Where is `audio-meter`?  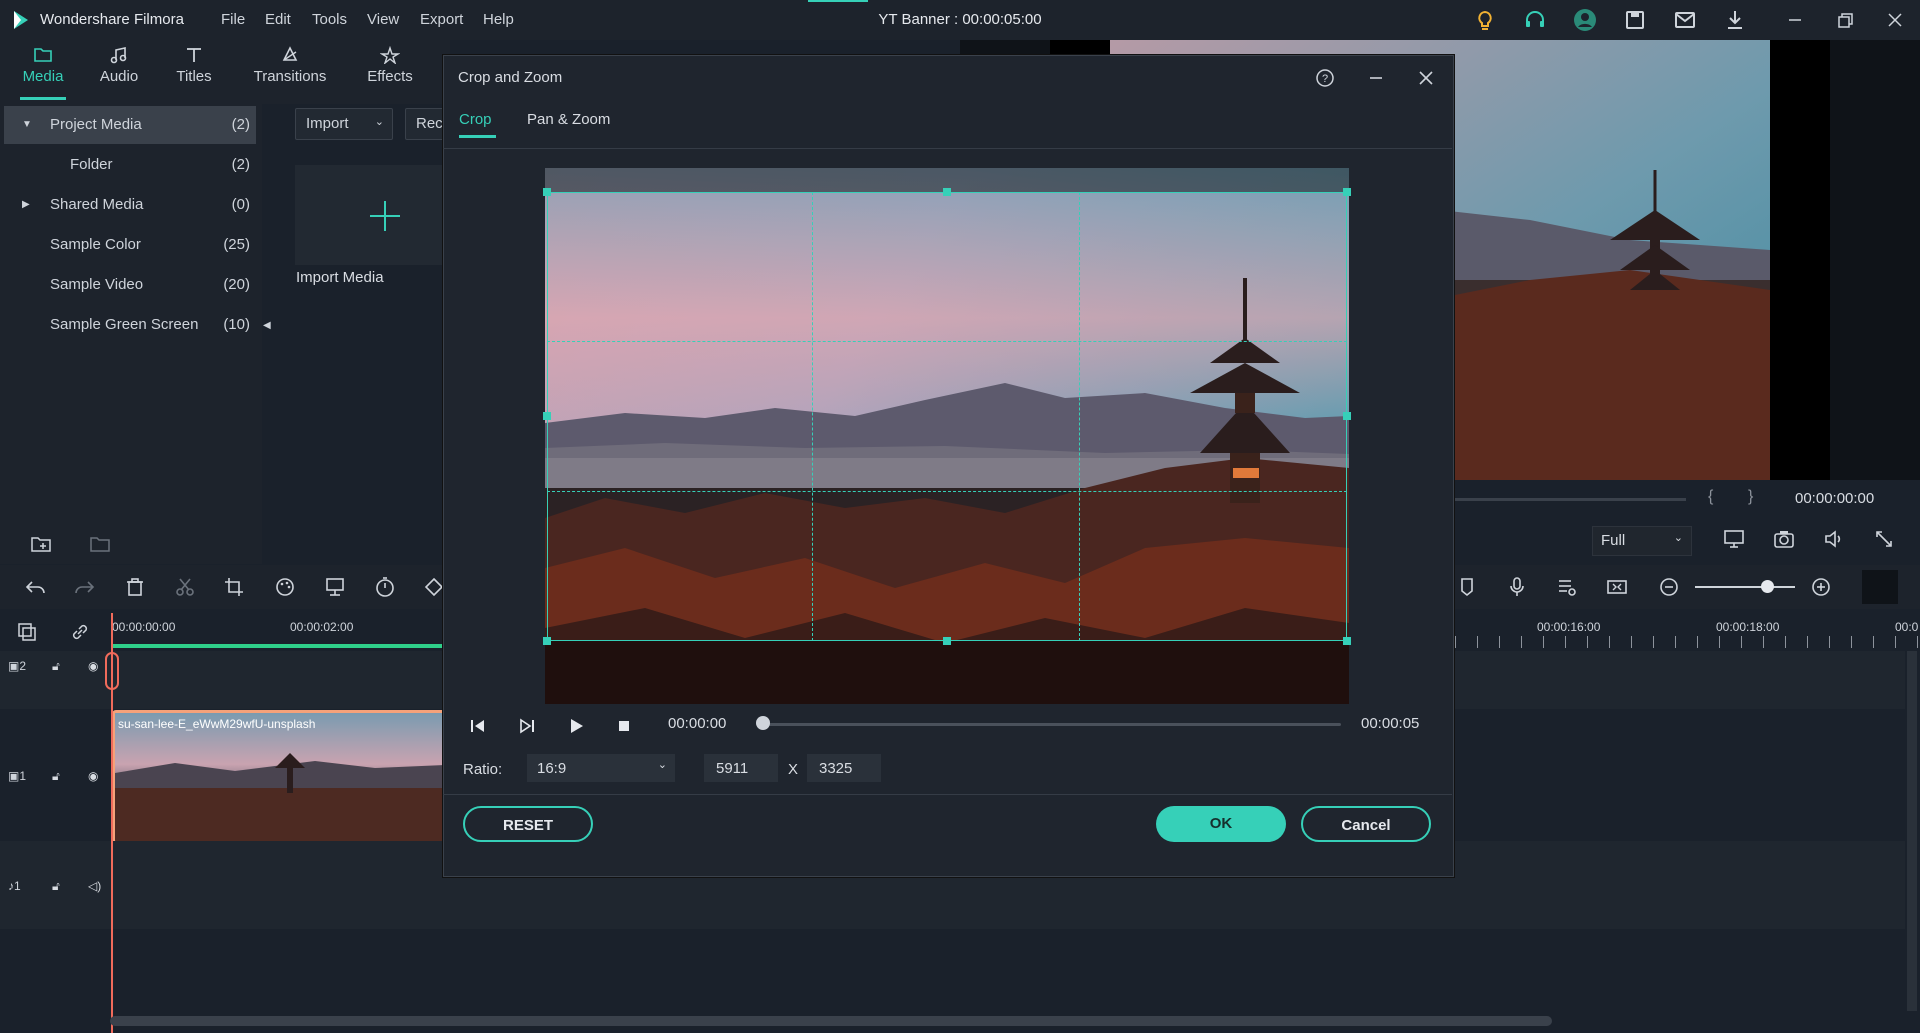
audio-meter is located at coordinates (1880, 587).